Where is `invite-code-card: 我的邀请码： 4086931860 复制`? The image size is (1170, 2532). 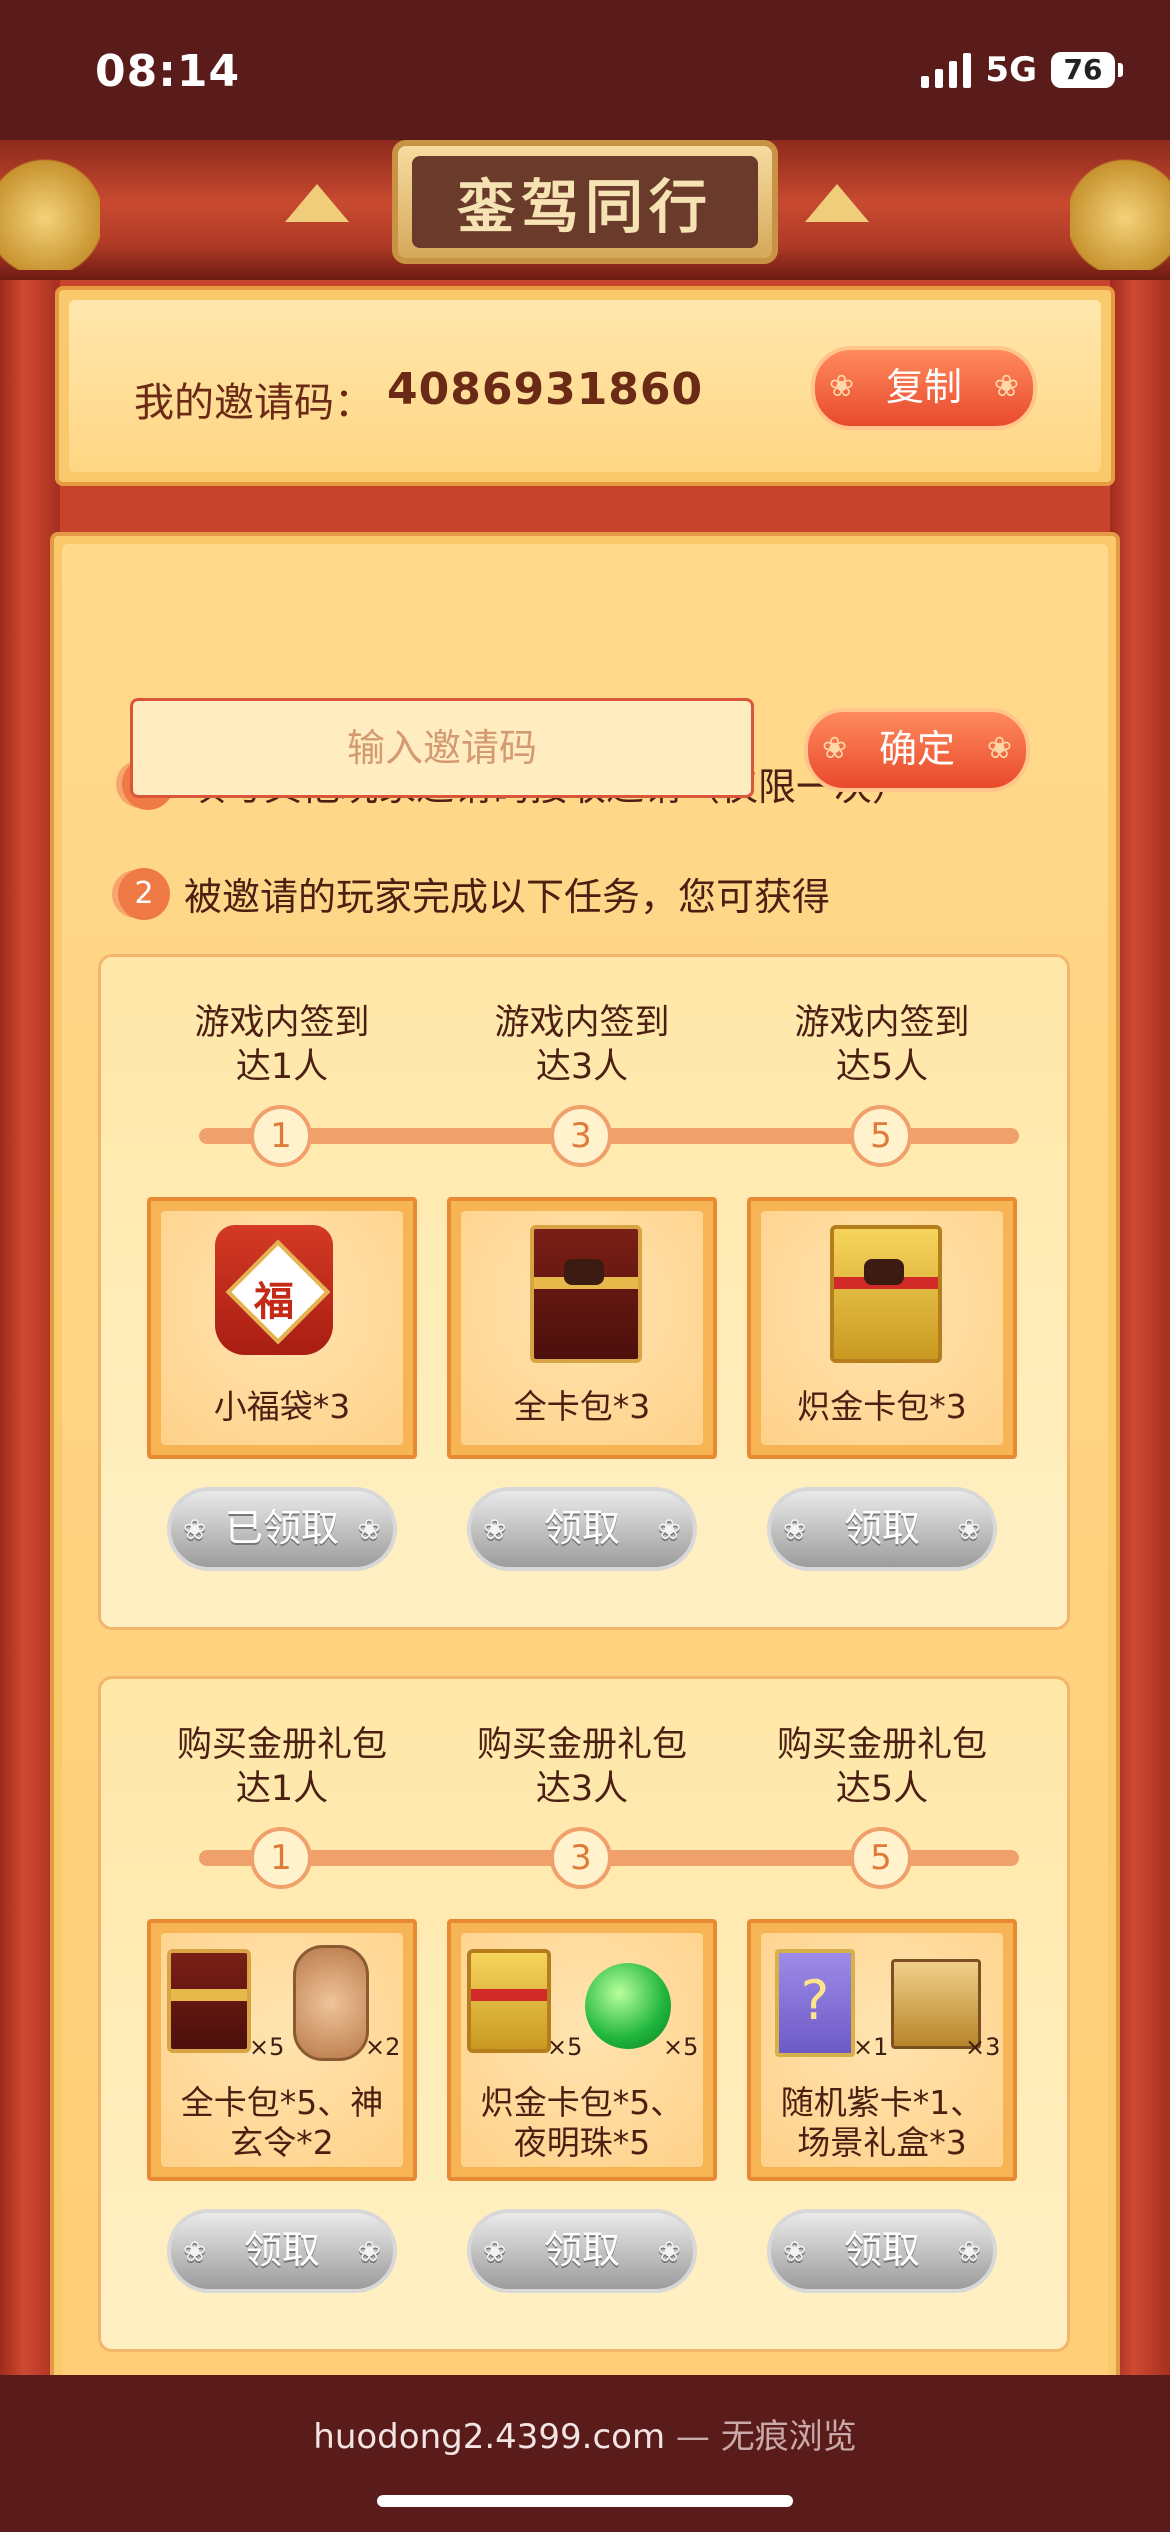
invite-code-card: 我的邀请码： 4086931860 复制 is located at coordinates (585, 386).